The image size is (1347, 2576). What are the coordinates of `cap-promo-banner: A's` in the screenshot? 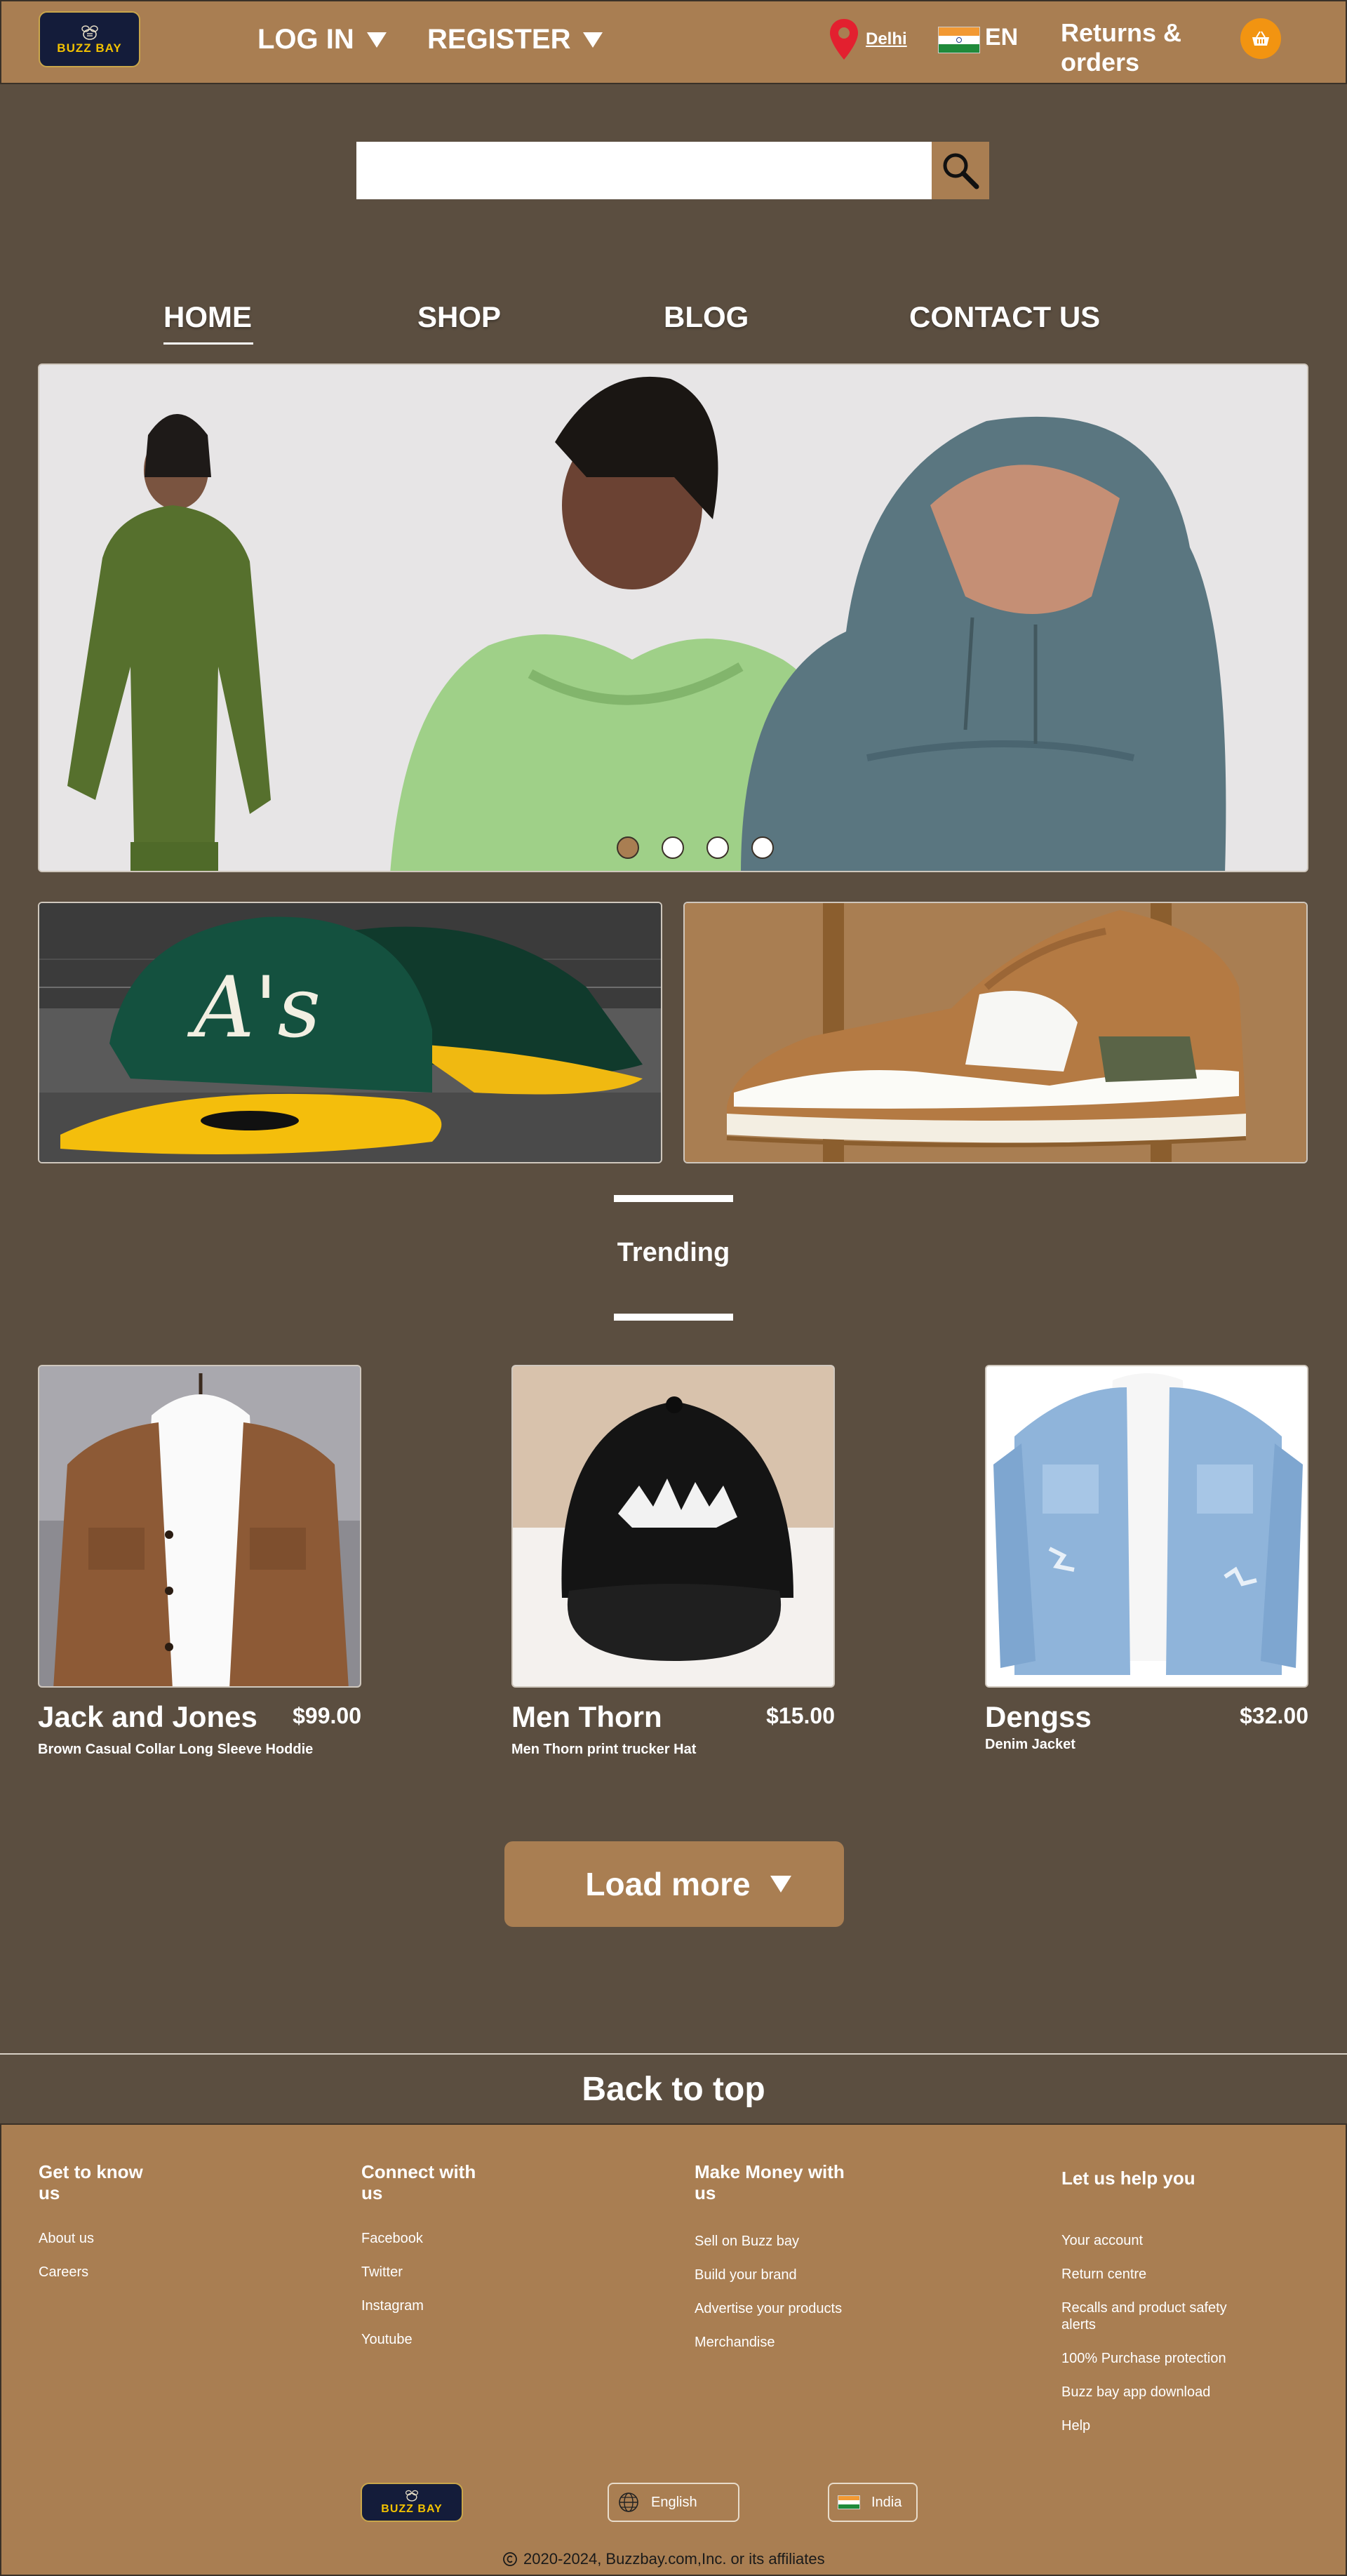 It's located at (350, 1032).